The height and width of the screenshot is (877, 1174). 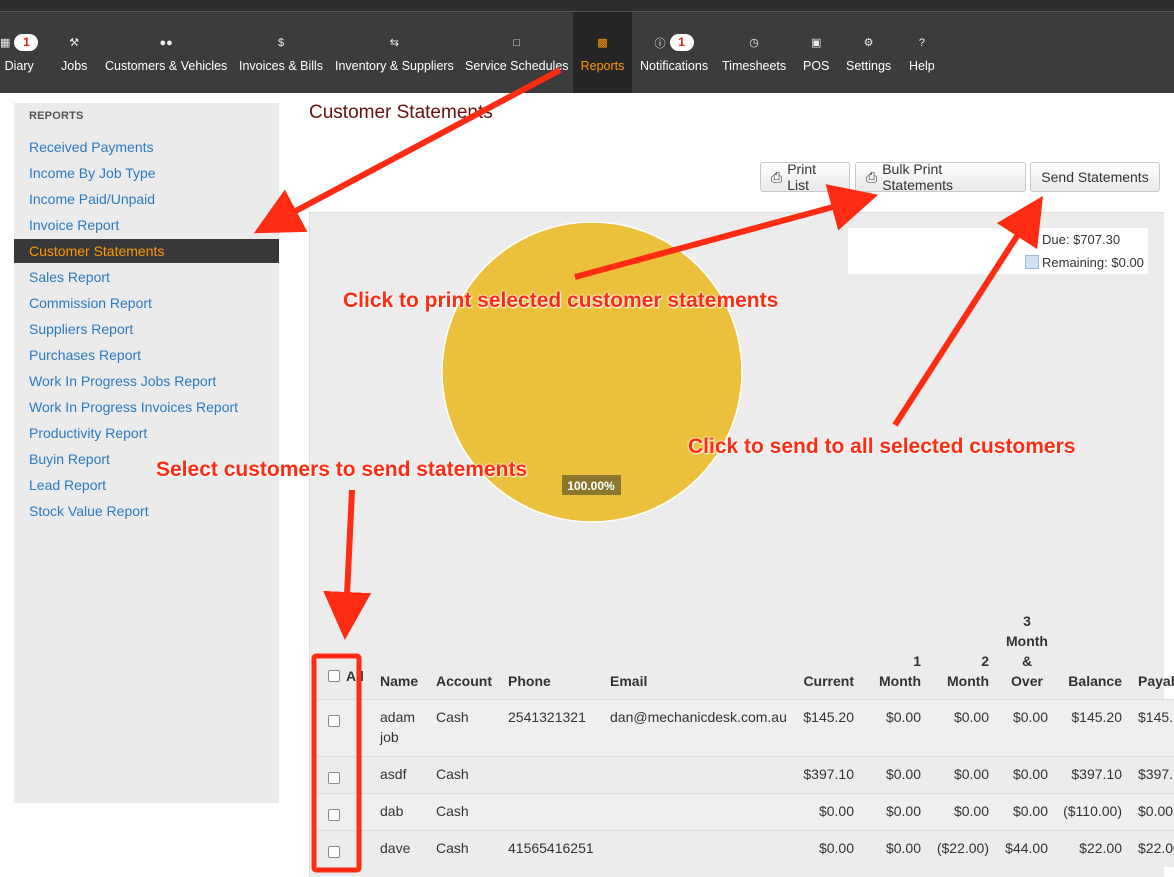 I want to click on arrow-to-customer-statements, so click(x=407, y=150).